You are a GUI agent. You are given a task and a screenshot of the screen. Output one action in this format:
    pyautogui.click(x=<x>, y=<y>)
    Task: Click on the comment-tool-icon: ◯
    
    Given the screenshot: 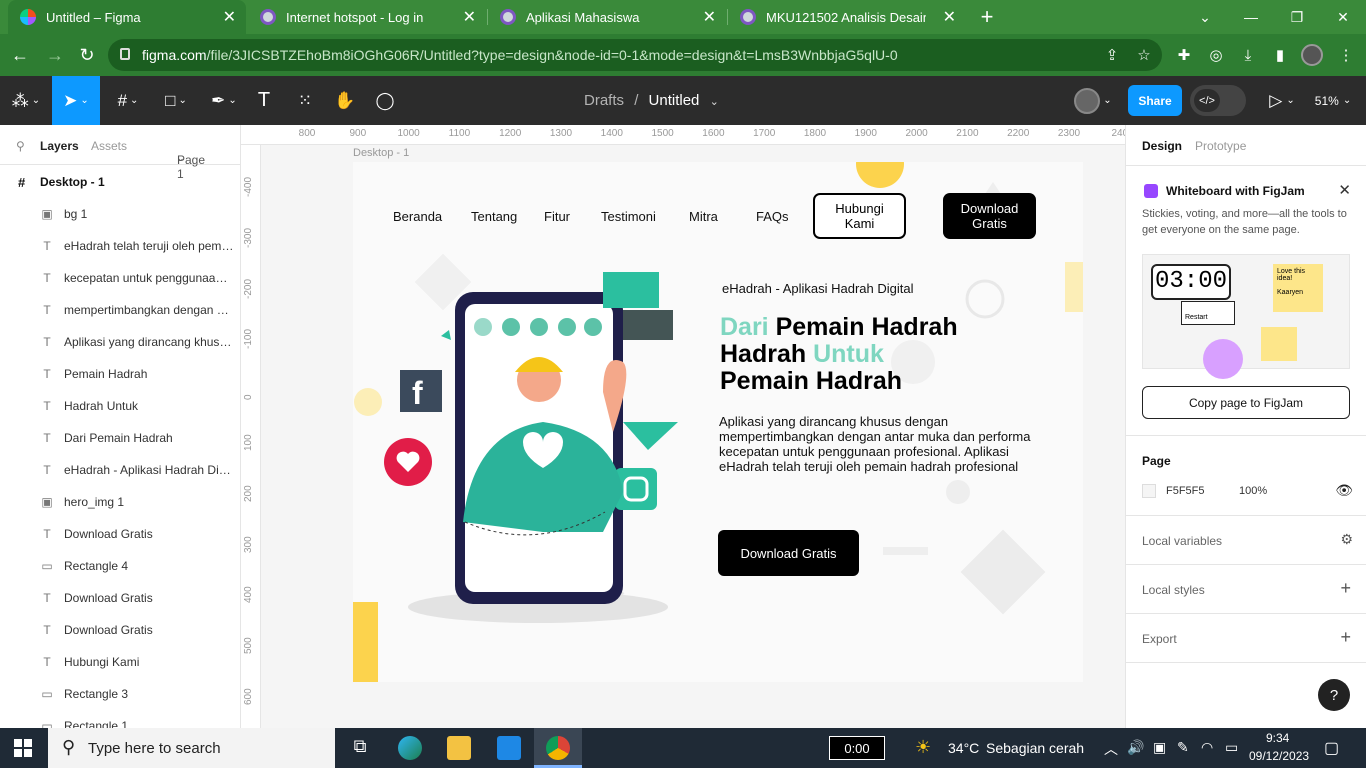 What is the action you would take?
    pyautogui.click(x=385, y=100)
    